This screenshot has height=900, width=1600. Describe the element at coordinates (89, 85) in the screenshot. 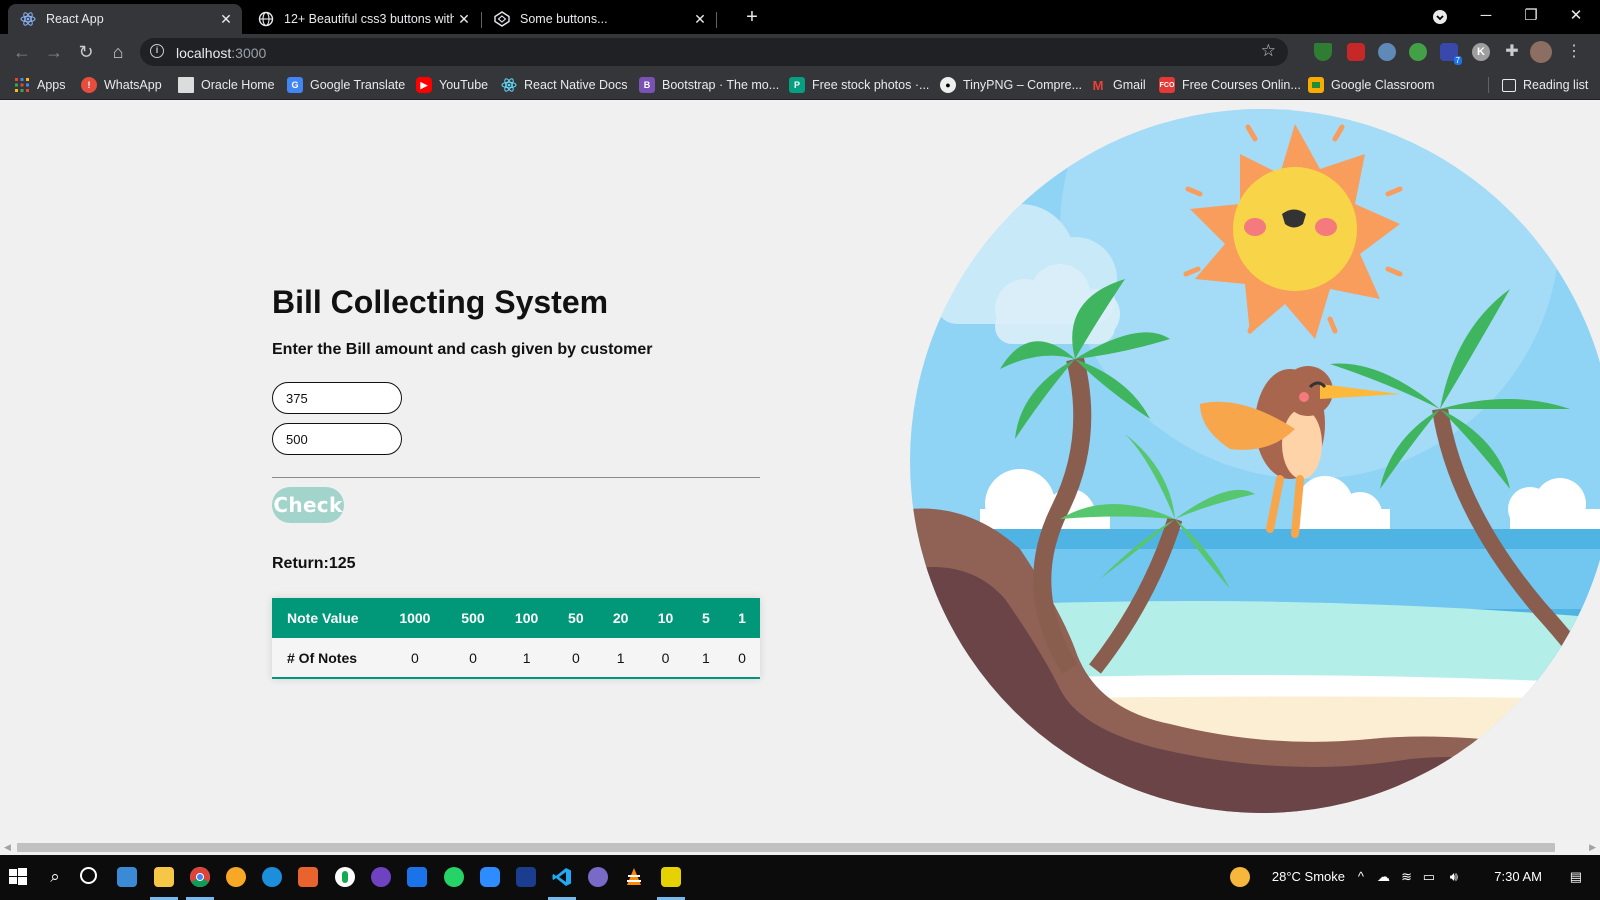

I see `whatsapp-icon: !` at that location.